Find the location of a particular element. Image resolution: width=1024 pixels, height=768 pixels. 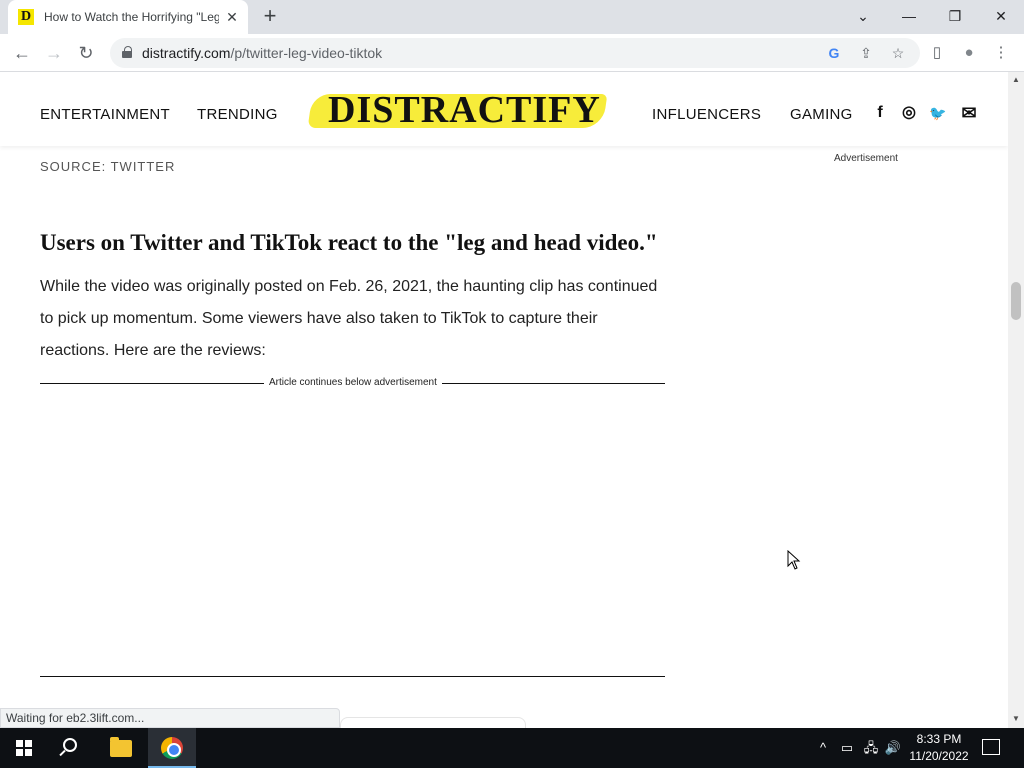

restore-button: ❐ is located at coordinates (955, 17).